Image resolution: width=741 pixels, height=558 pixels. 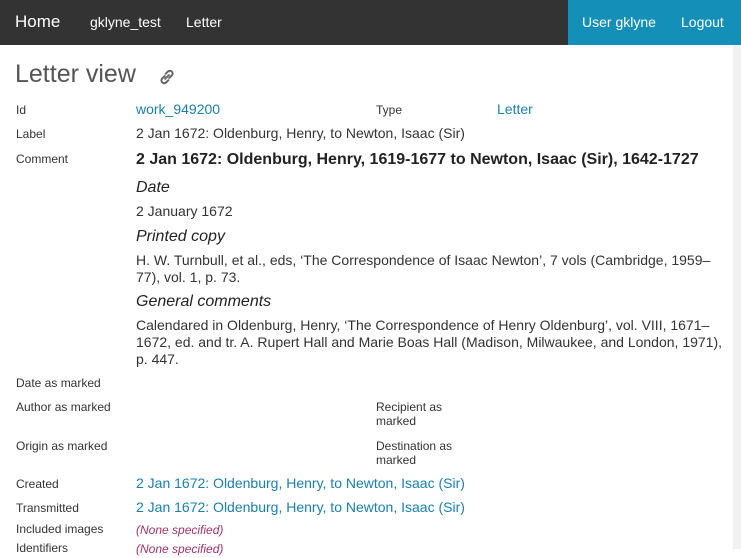 I want to click on id-value-link: work_949200, so click(x=178, y=109).